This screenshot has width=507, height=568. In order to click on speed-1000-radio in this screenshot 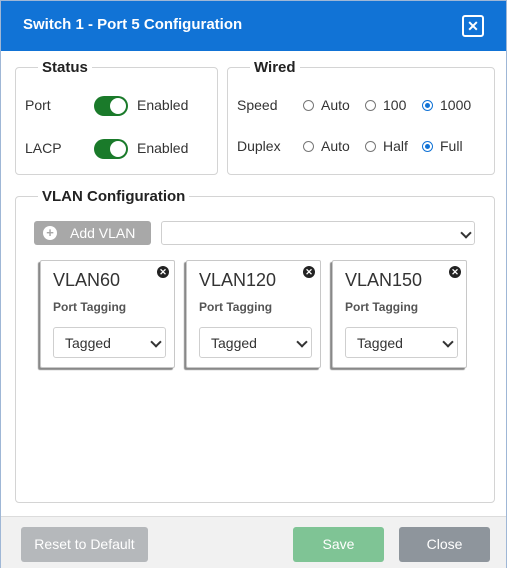, I will do `click(427, 105)`.